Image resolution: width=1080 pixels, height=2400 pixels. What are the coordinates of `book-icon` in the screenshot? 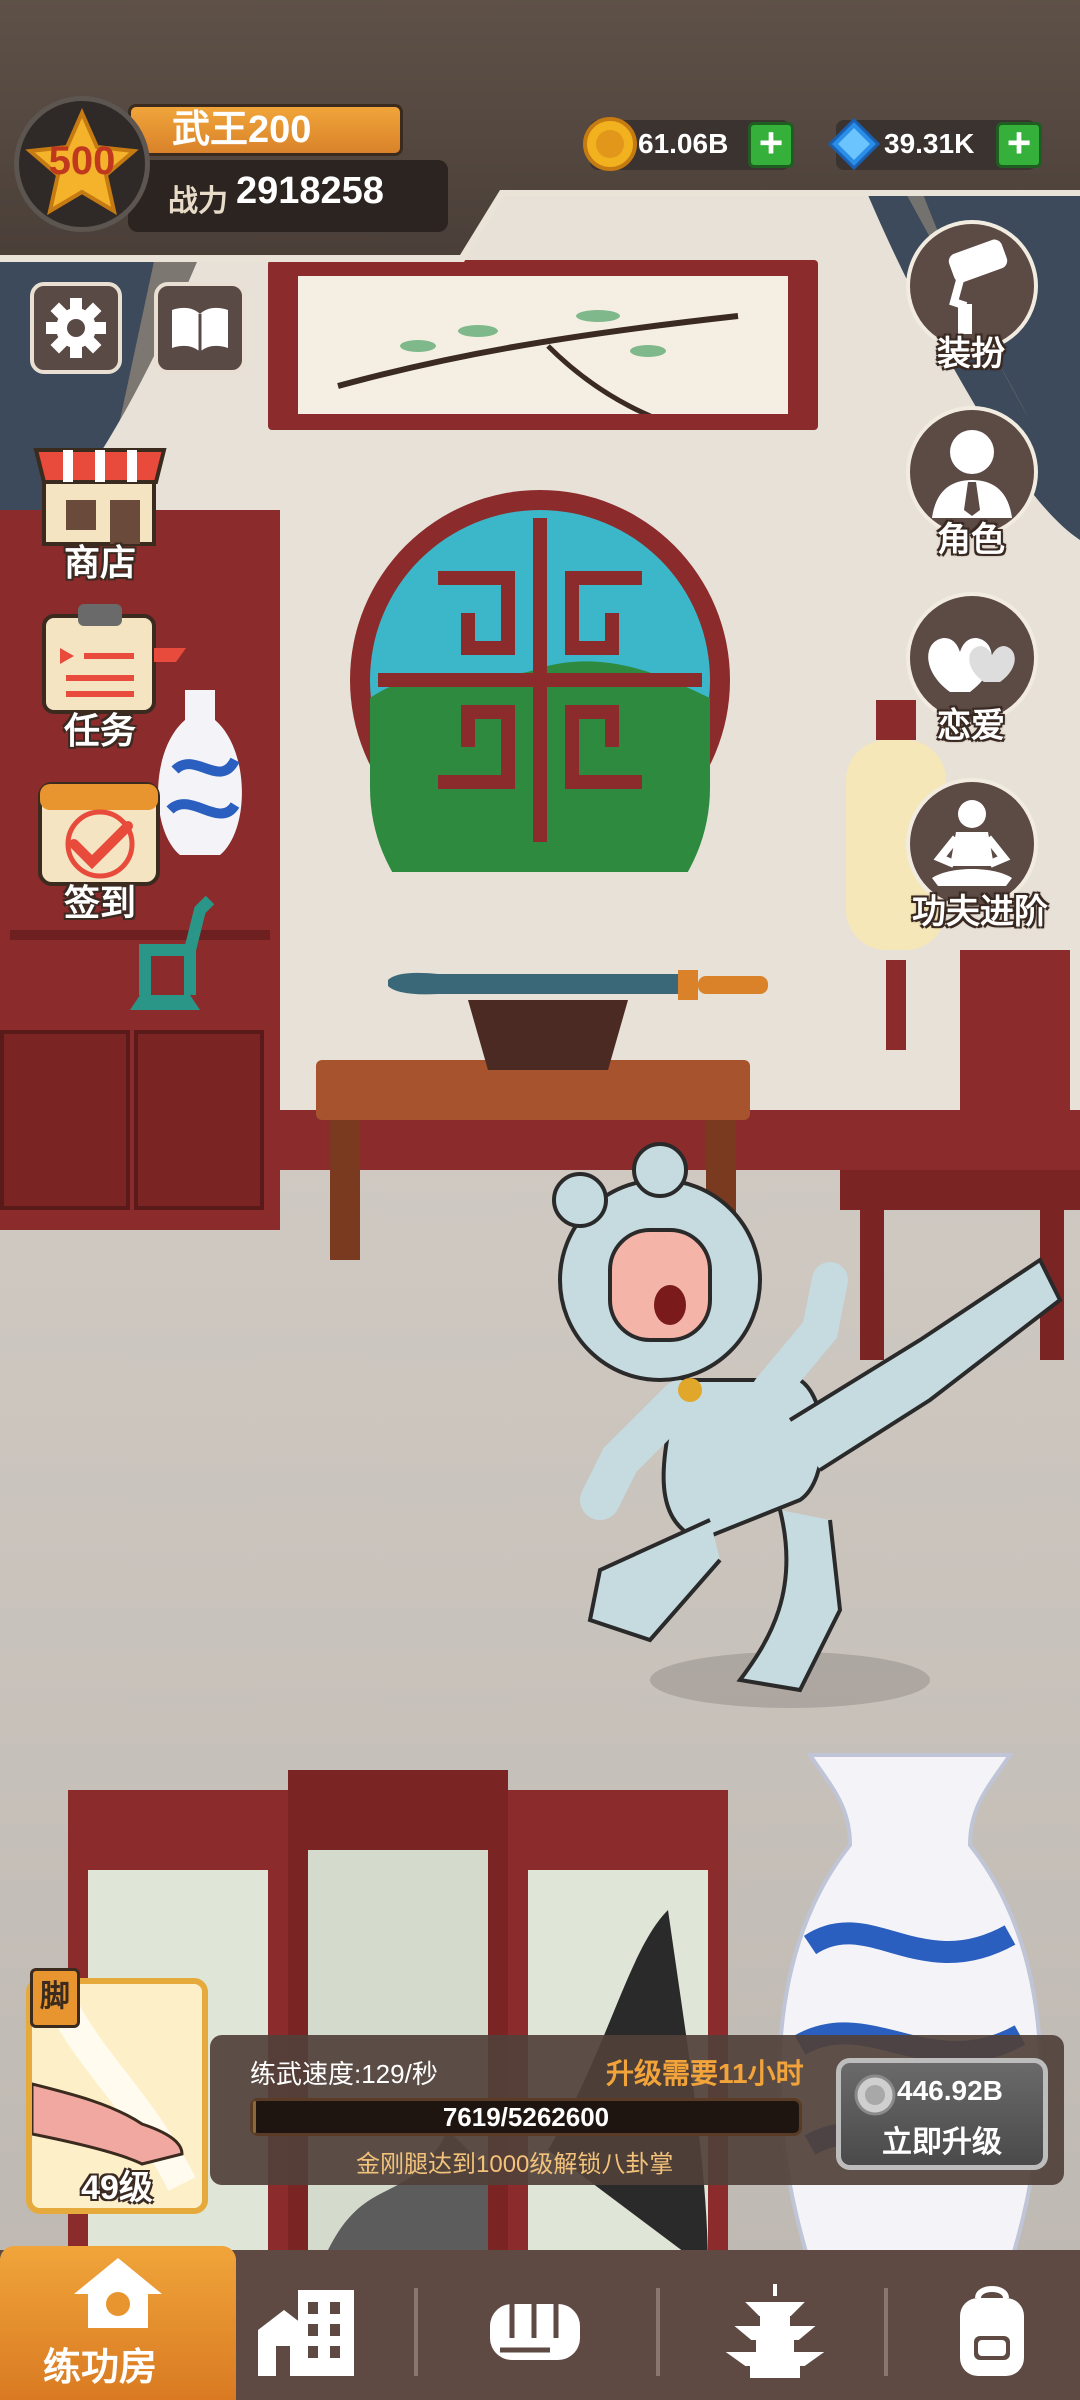 It's located at (200, 329).